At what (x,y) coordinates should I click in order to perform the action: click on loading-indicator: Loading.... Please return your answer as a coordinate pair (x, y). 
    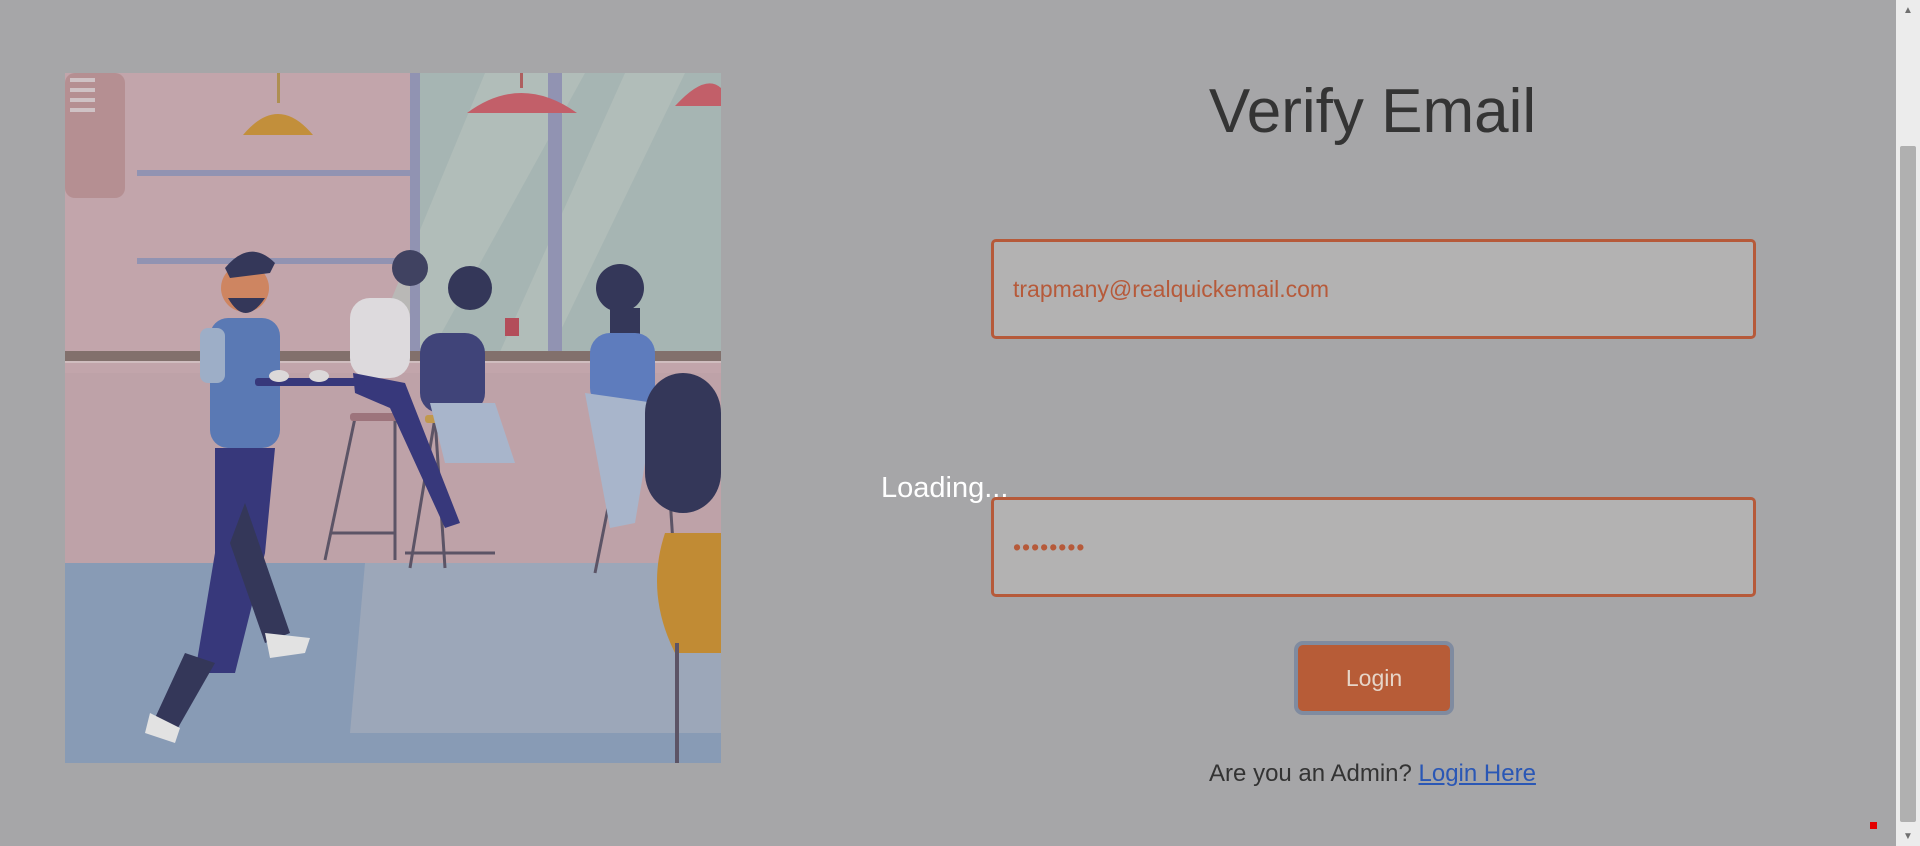
    Looking at the image, I should click on (945, 488).